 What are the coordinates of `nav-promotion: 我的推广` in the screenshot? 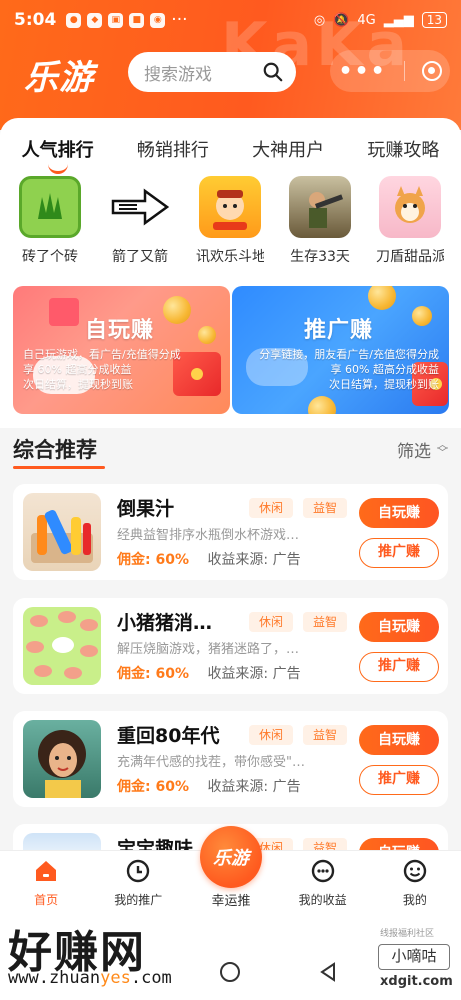 It's located at (138, 883).